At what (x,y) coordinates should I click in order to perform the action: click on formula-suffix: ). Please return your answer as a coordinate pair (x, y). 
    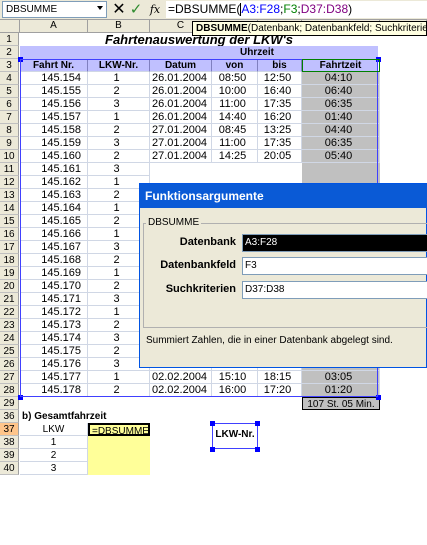
    Looking at the image, I should click on (350, 9).